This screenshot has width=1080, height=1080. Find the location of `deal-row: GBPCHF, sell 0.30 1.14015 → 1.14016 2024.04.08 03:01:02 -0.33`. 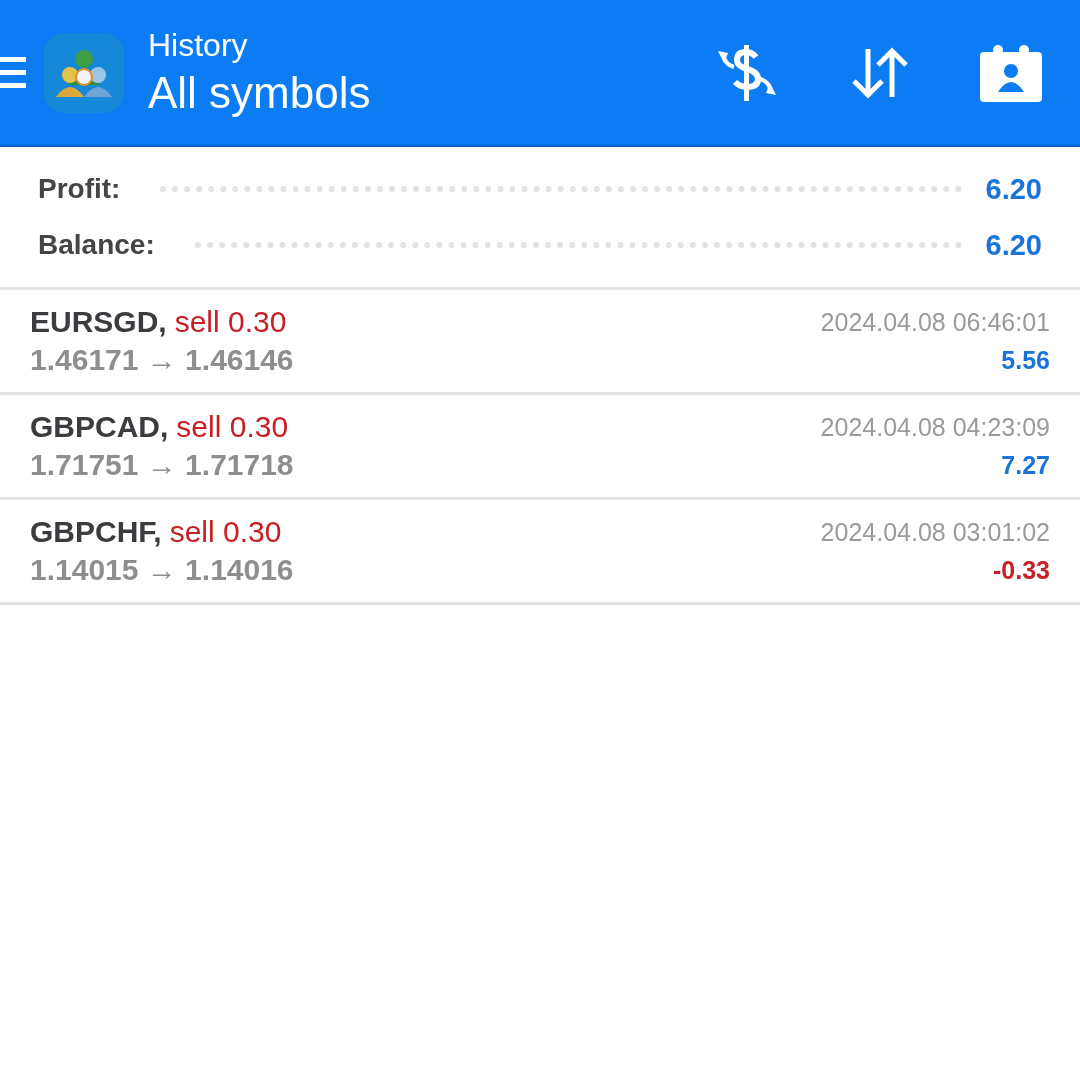

deal-row: GBPCHF, sell 0.30 1.14015 → 1.14016 2024.04.08 03:01:02 -0.33 is located at coordinates (540, 552).